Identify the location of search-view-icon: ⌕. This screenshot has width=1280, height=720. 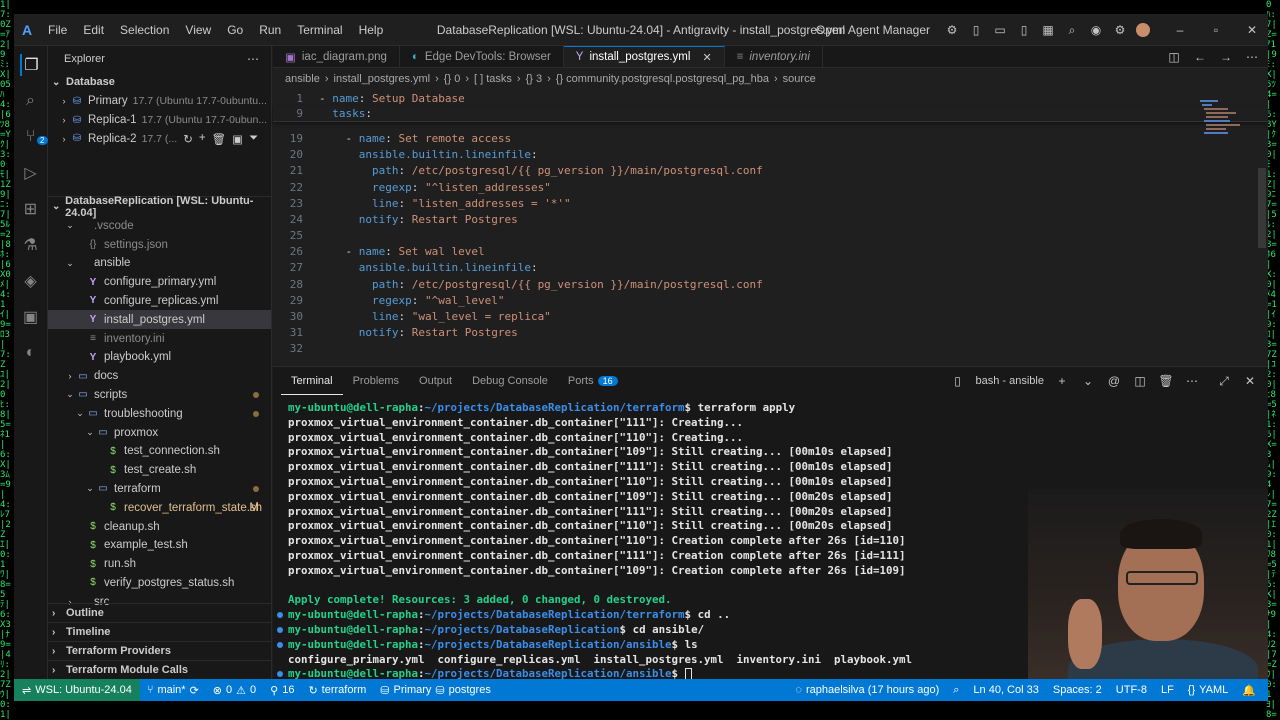
(31, 101).